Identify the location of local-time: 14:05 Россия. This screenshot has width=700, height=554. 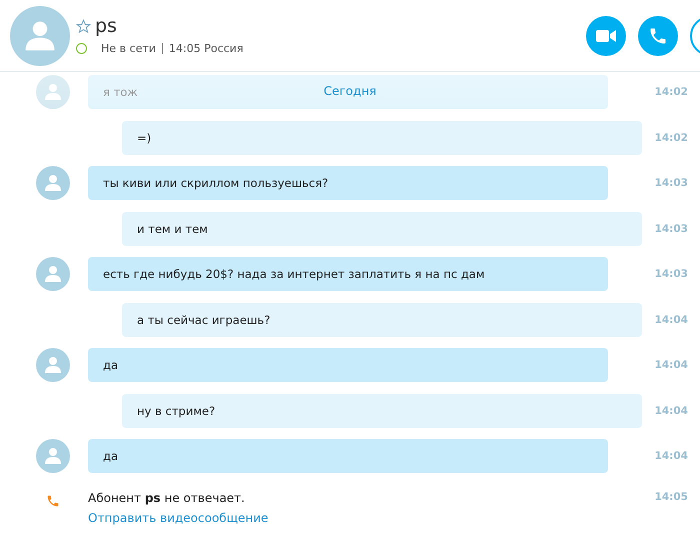
(206, 48).